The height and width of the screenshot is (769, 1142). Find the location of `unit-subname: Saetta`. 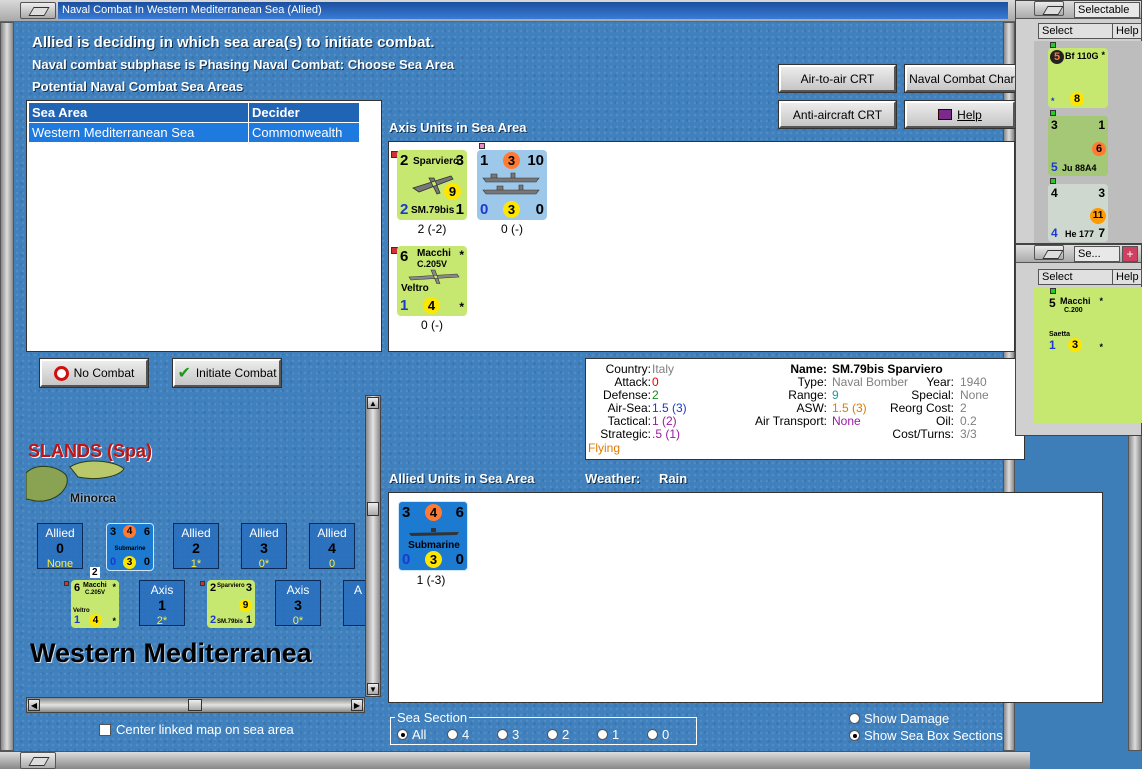

unit-subname: Saetta is located at coordinates (1060, 334).